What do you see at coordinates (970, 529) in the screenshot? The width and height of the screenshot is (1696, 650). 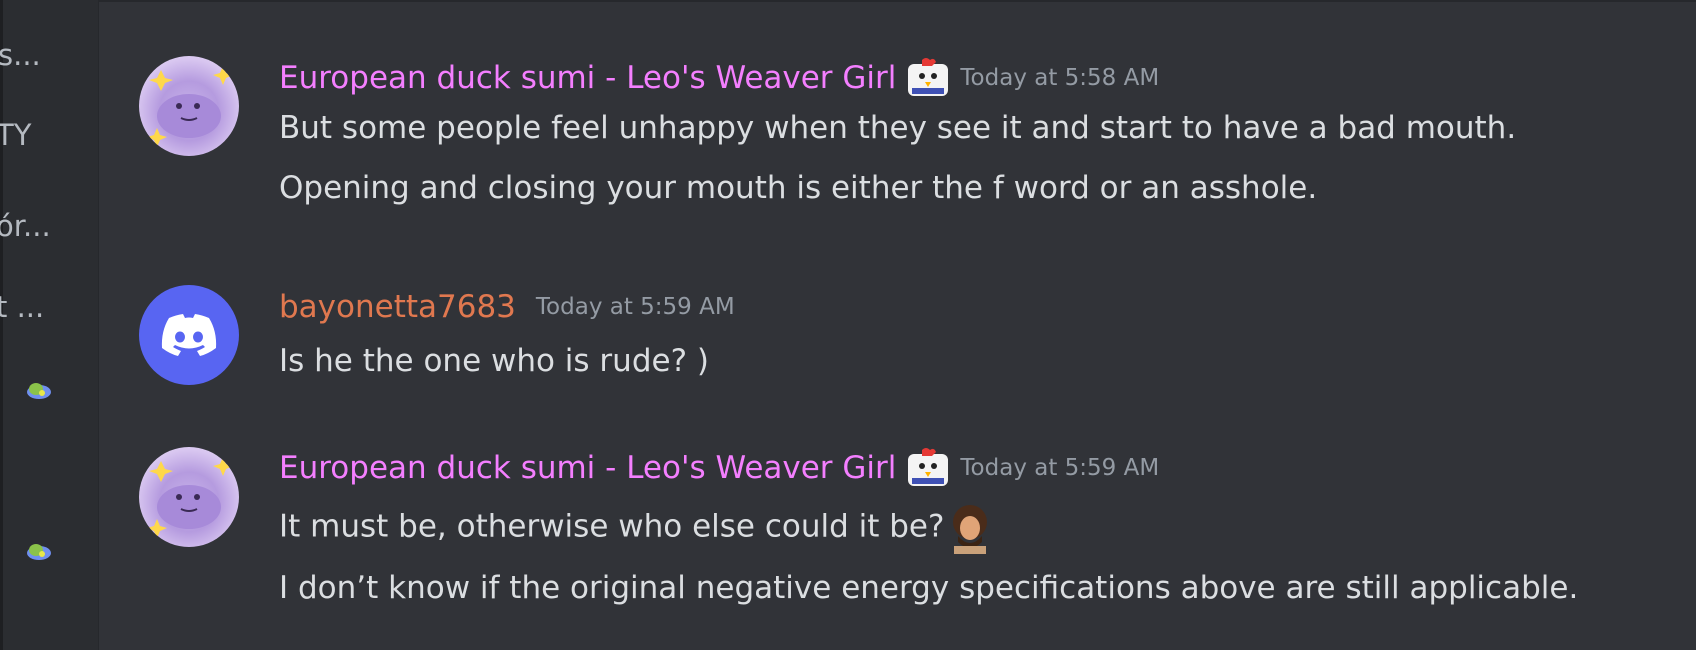 I see `bob-ross-emoji-icon` at bounding box center [970, 529].